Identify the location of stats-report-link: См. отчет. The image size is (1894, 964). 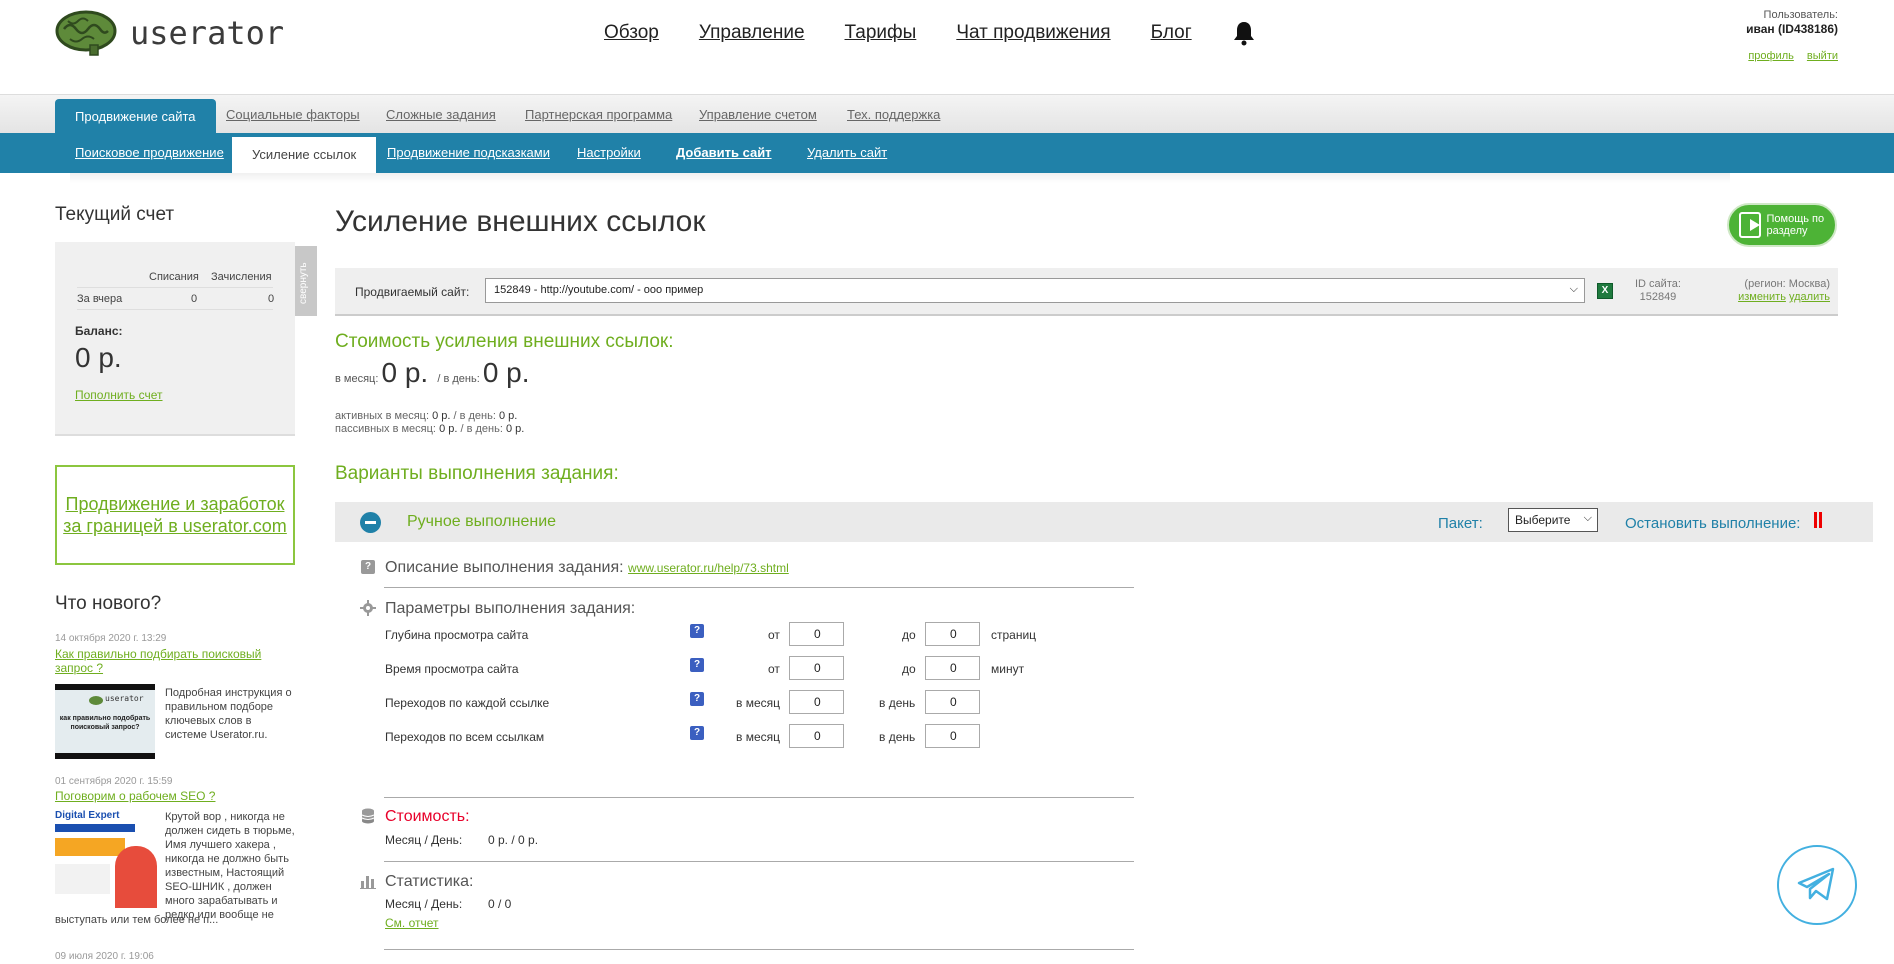
(412, 923).